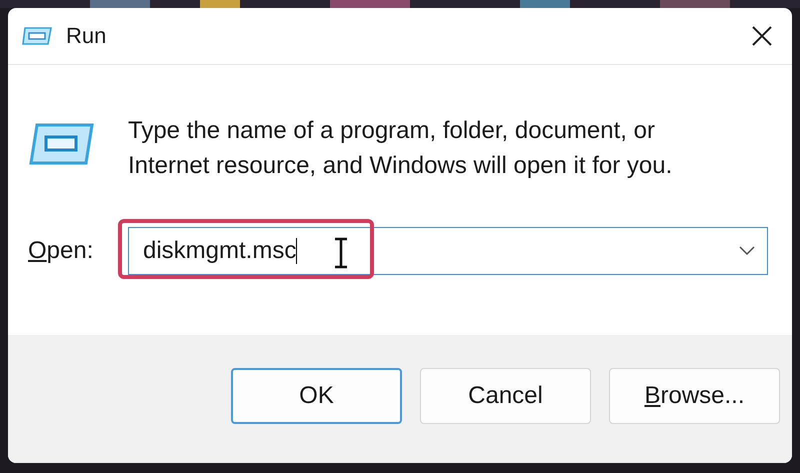  What do you see at coordinates (341, 254) in the screenshot?
I see `text-cursor-icon` at bounding box center [341, 254].